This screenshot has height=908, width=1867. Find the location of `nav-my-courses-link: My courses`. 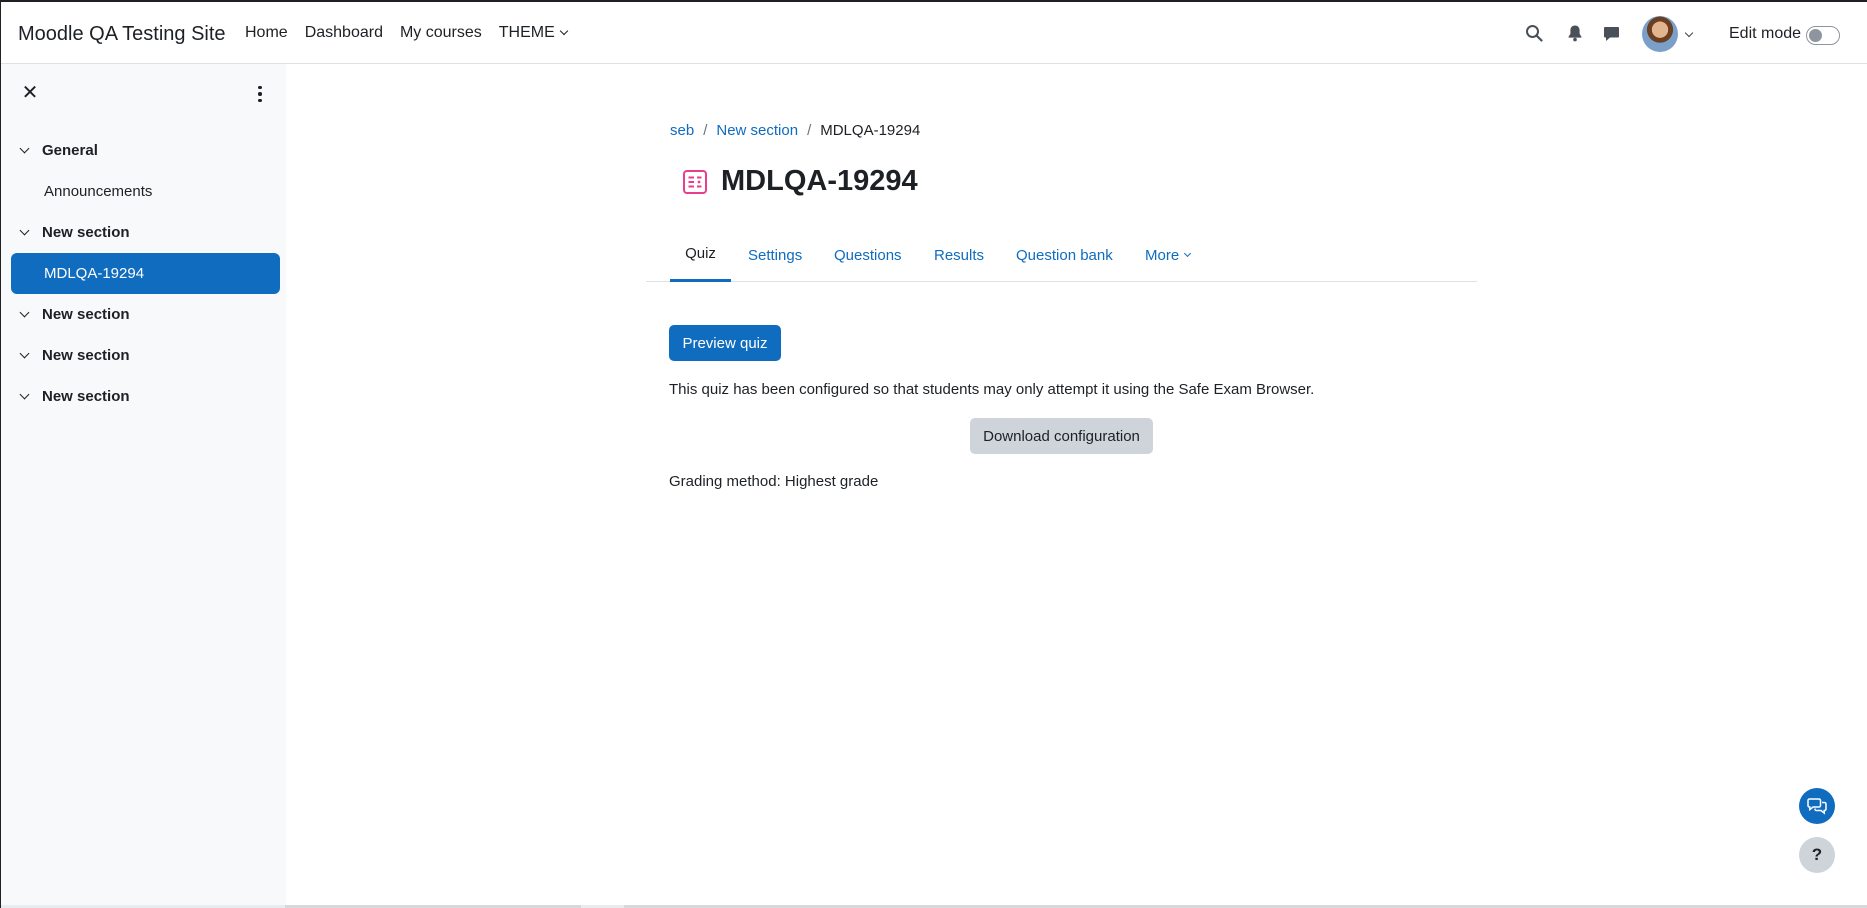

nav-my-courses-link: My courses is located at coordinates (441, 33).